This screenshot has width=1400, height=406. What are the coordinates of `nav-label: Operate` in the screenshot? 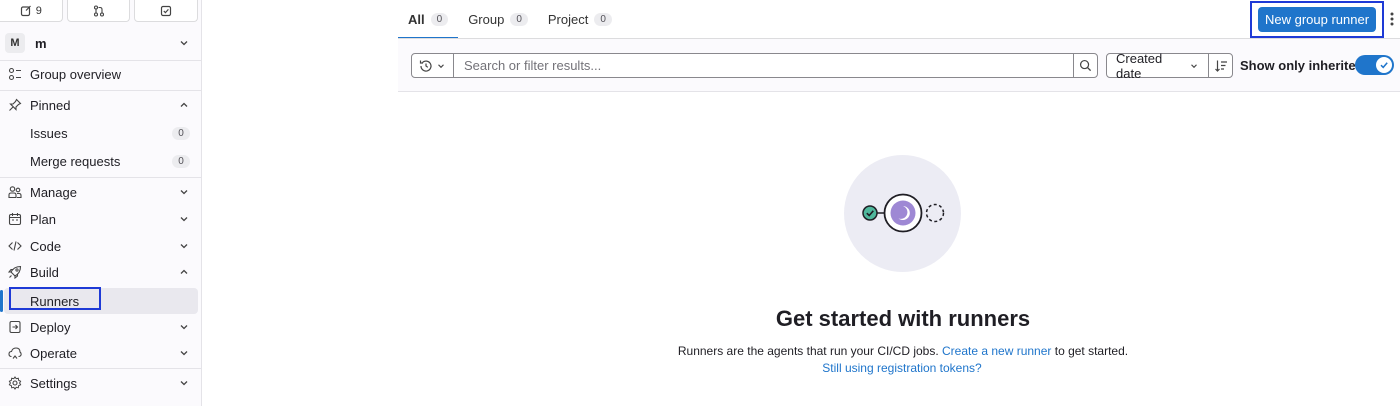 It's located at (53, 353).